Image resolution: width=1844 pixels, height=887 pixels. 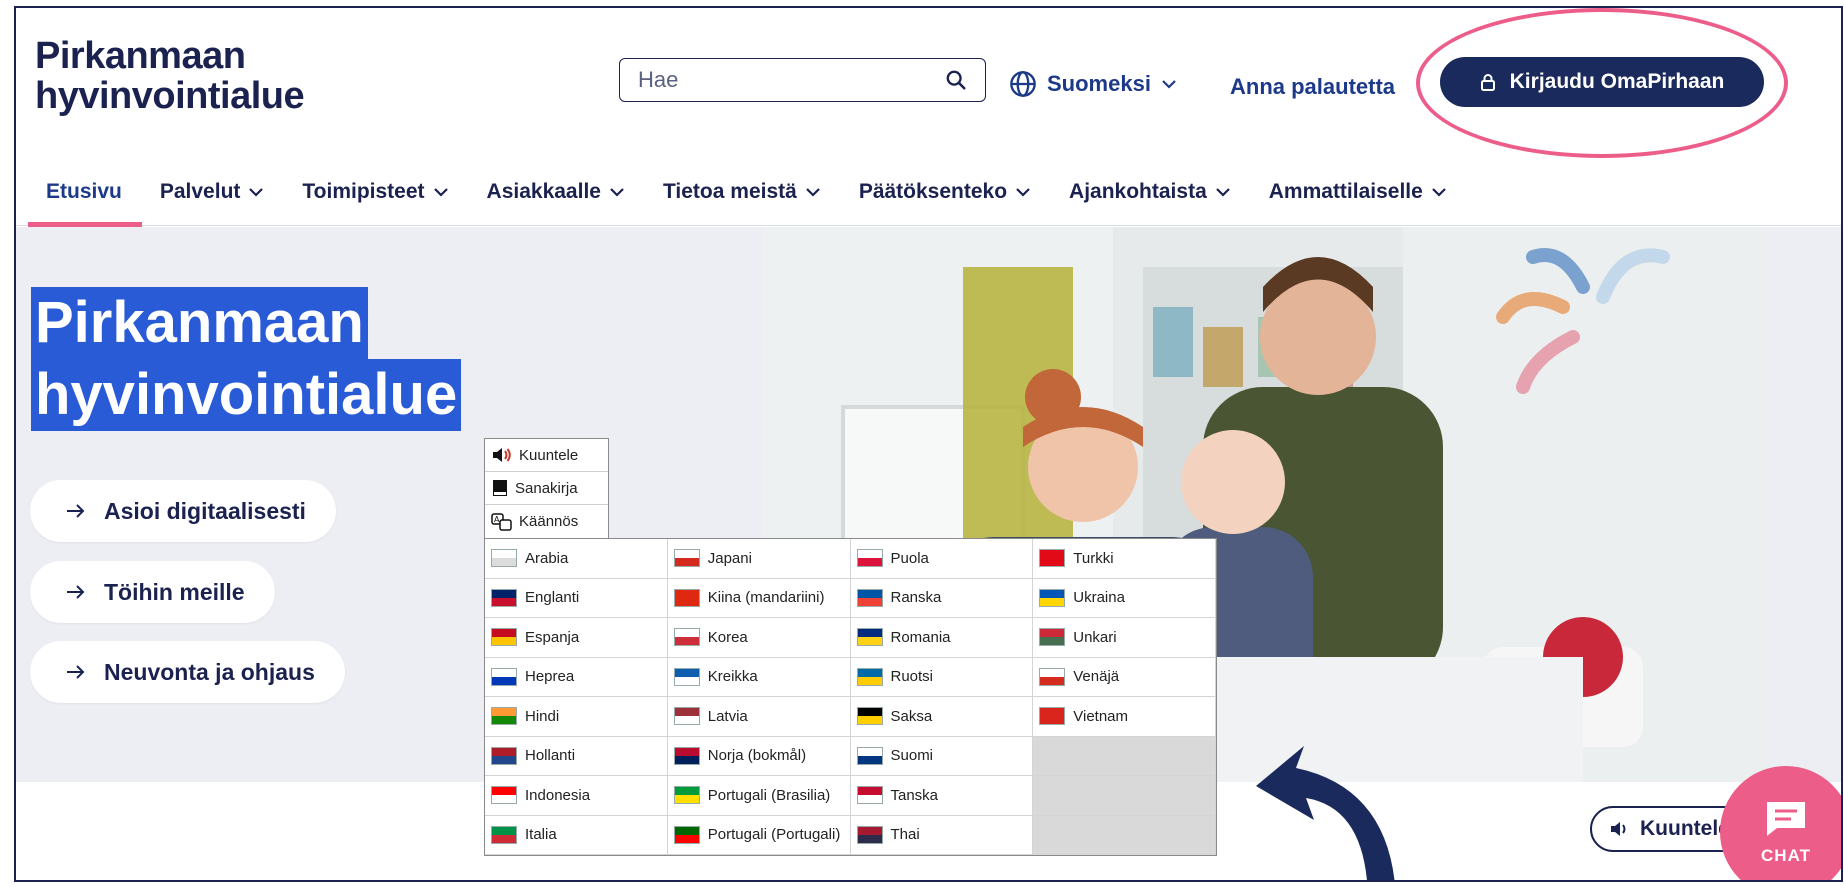 What do you see at coordinates (909, 558) in the screenshot?
I see `language-label: Puola` at bounding box center [909, 558].